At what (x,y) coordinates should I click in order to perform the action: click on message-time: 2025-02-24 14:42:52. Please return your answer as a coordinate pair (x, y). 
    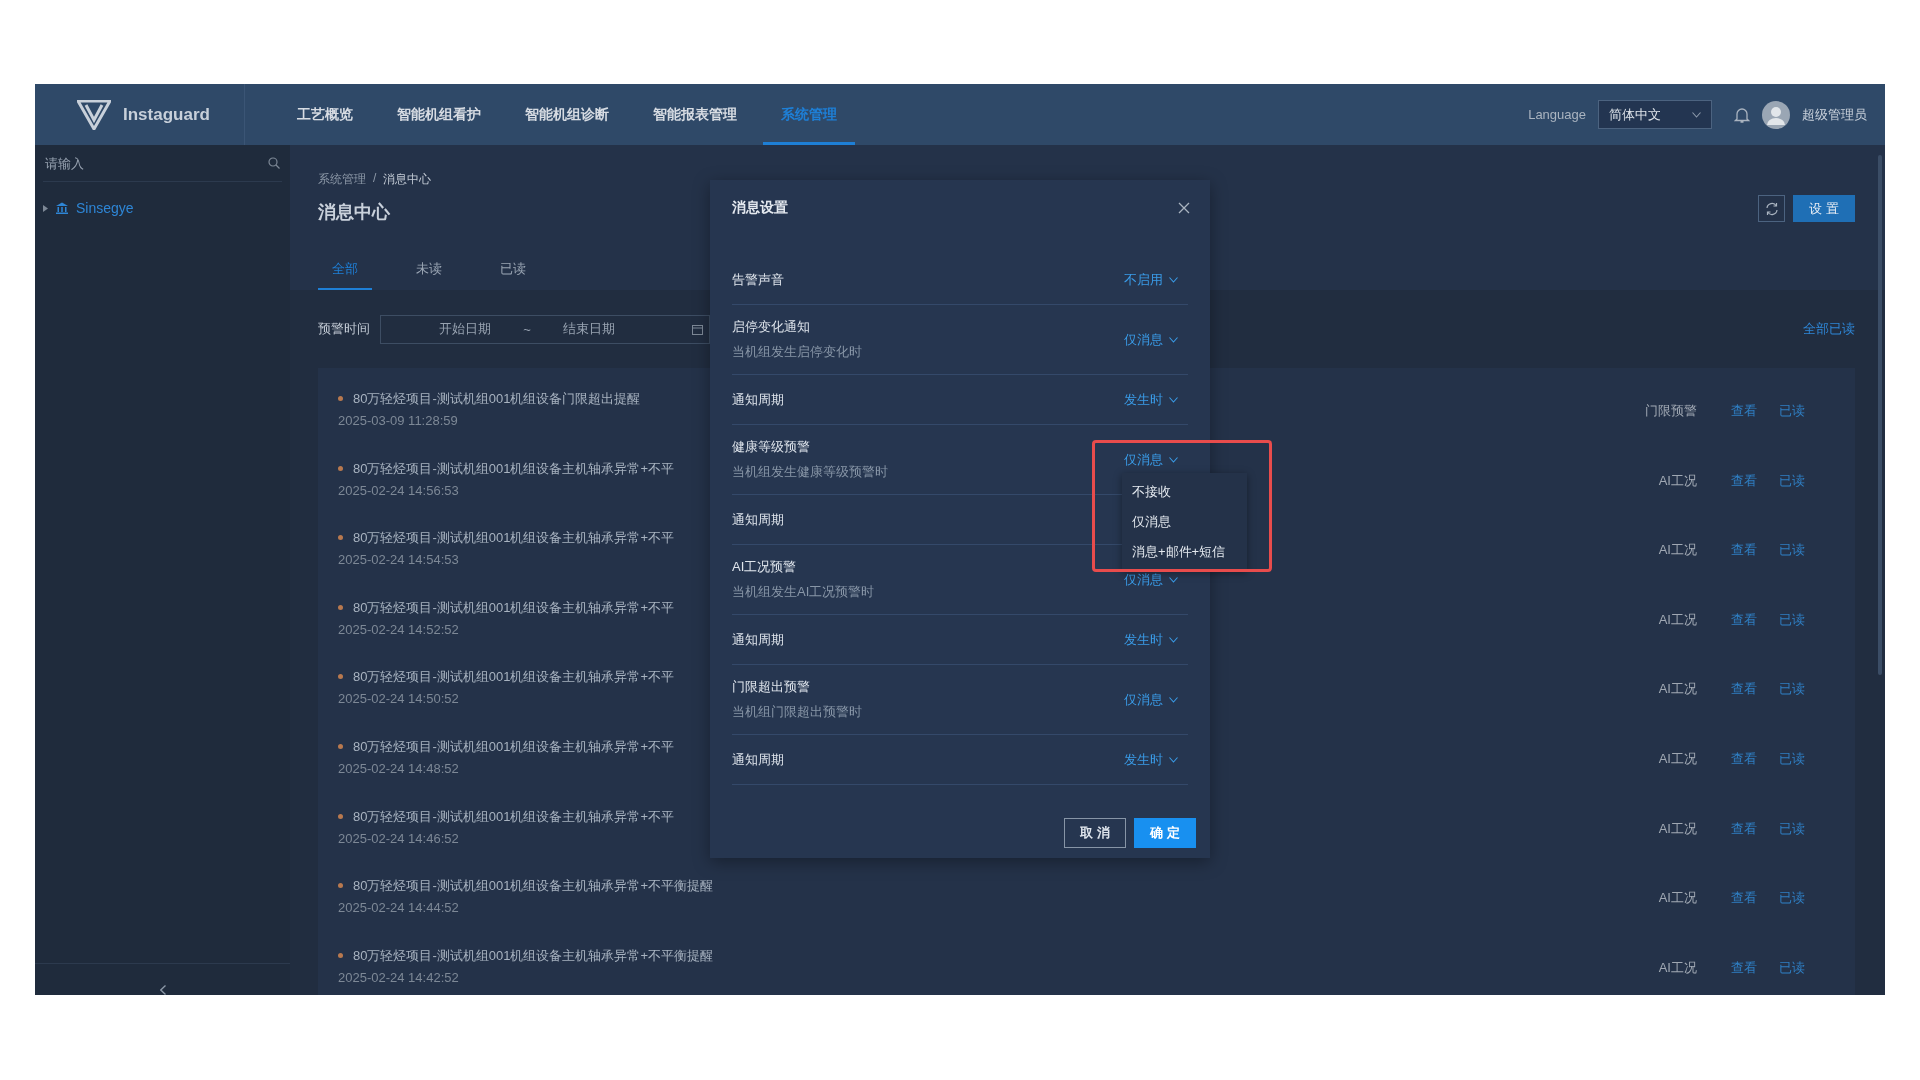
    Looking at the image, I should click on (399, 977).